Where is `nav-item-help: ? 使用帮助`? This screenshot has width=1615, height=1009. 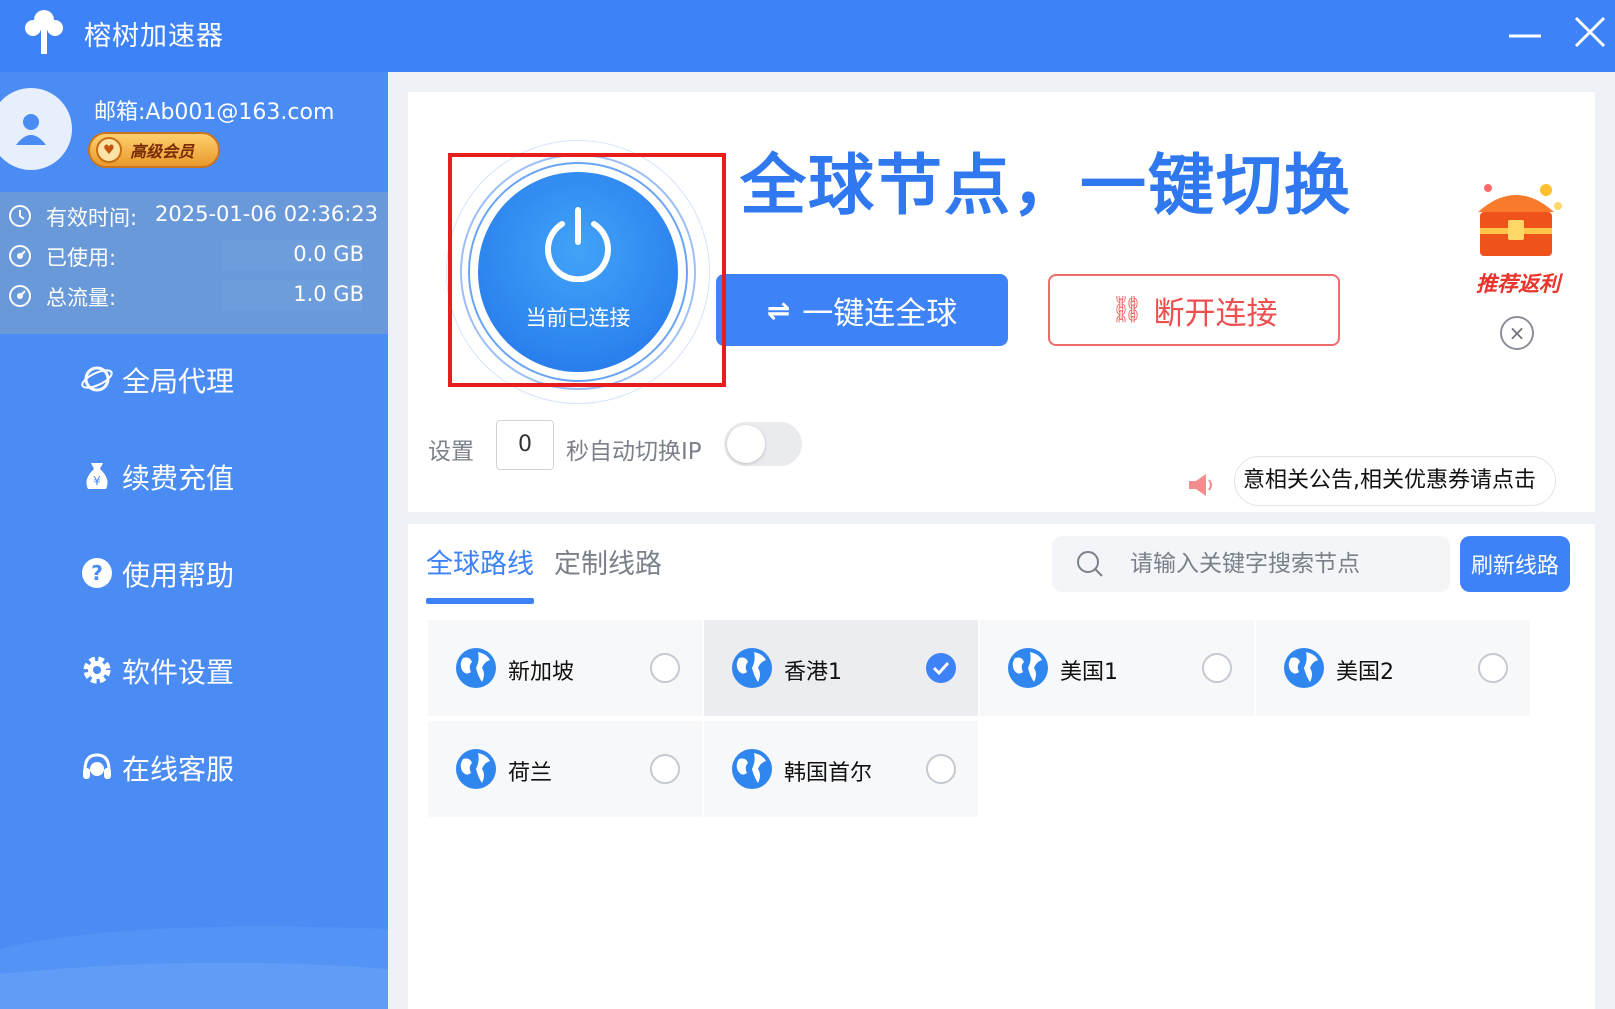
nav-item-help: ? 使用帮助 is located at coordinates (194, 572).